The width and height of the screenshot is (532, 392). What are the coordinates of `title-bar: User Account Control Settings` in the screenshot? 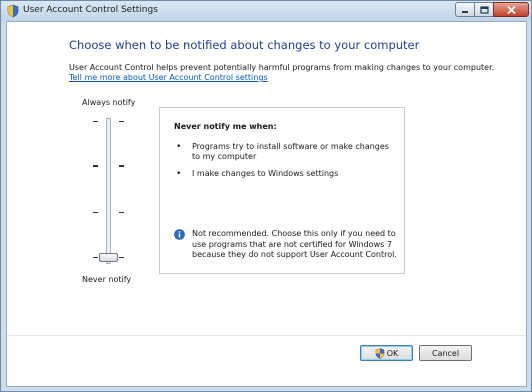 It's located at (266, 11).